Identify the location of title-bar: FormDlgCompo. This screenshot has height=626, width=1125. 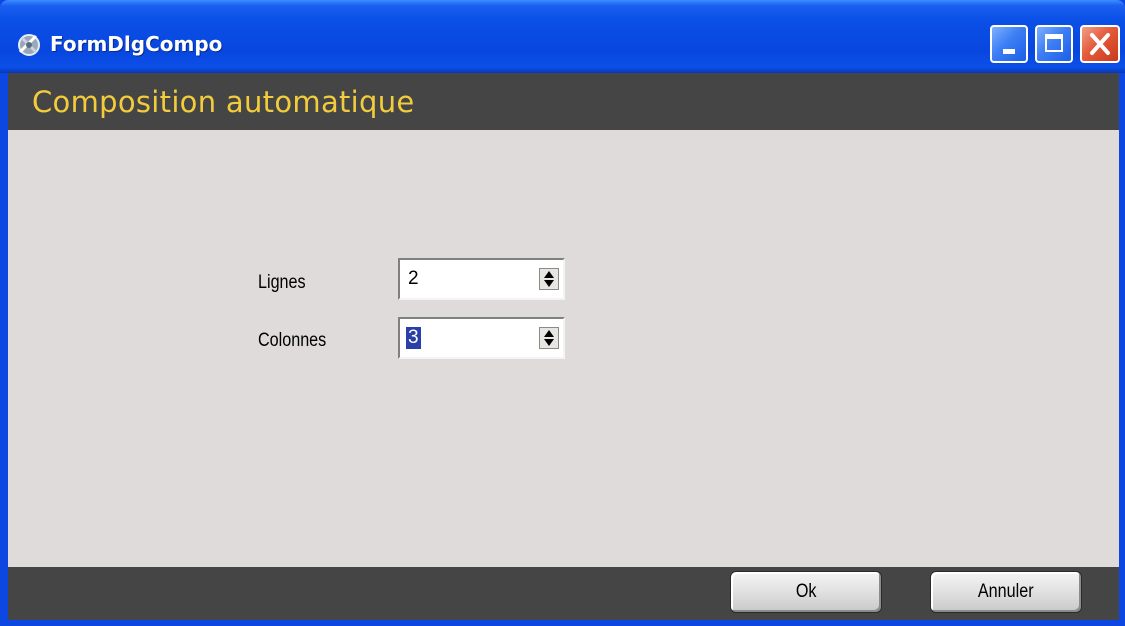
(562, 36).